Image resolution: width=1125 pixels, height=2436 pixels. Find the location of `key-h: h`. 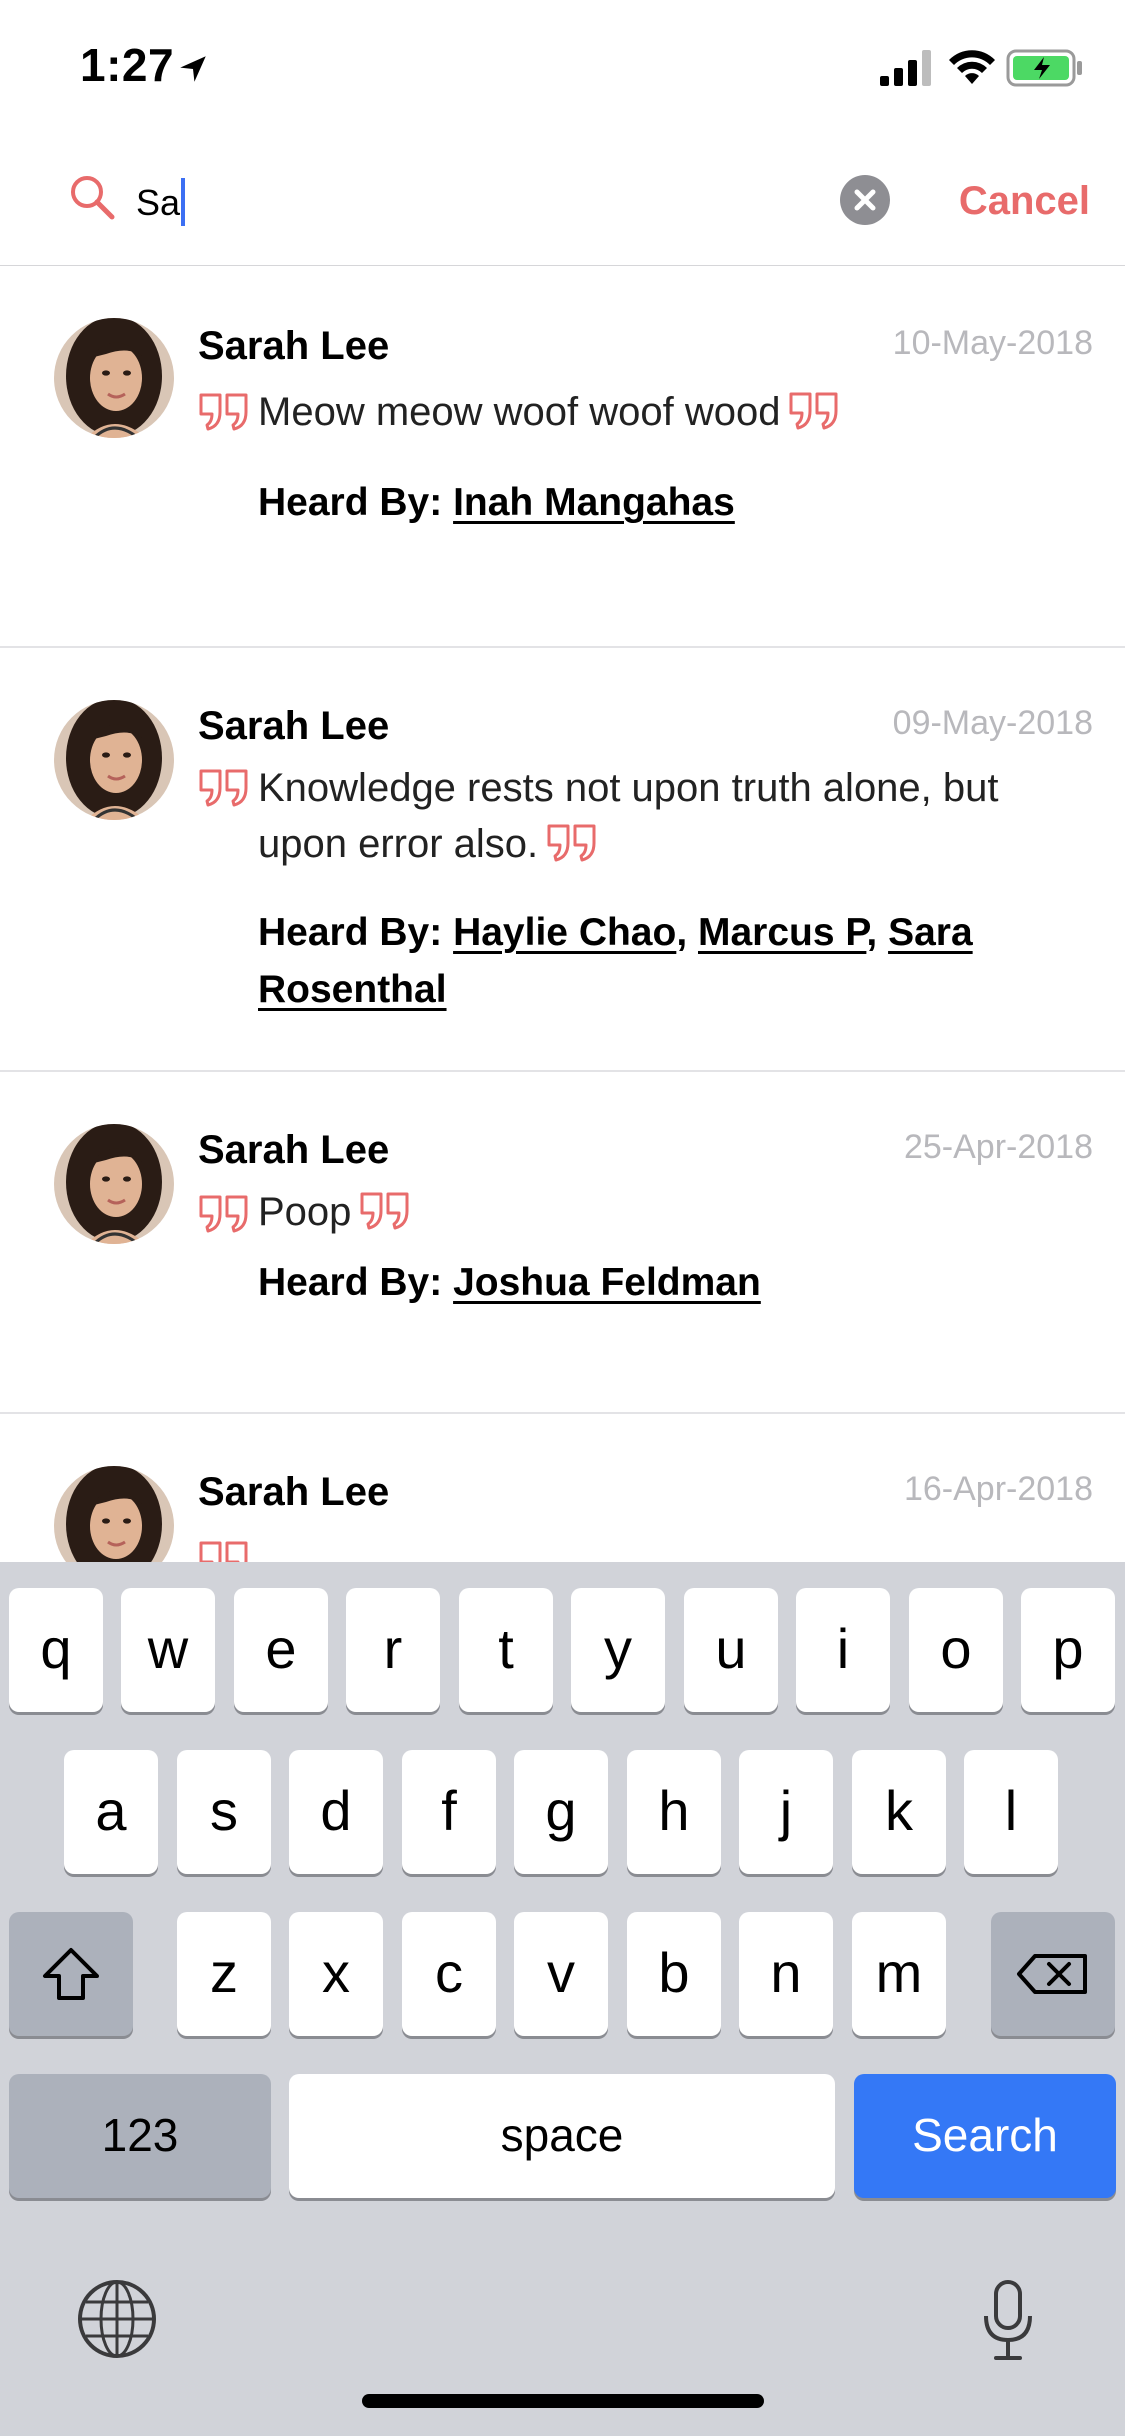

key-h: h is located at coordinates (674, 1812).